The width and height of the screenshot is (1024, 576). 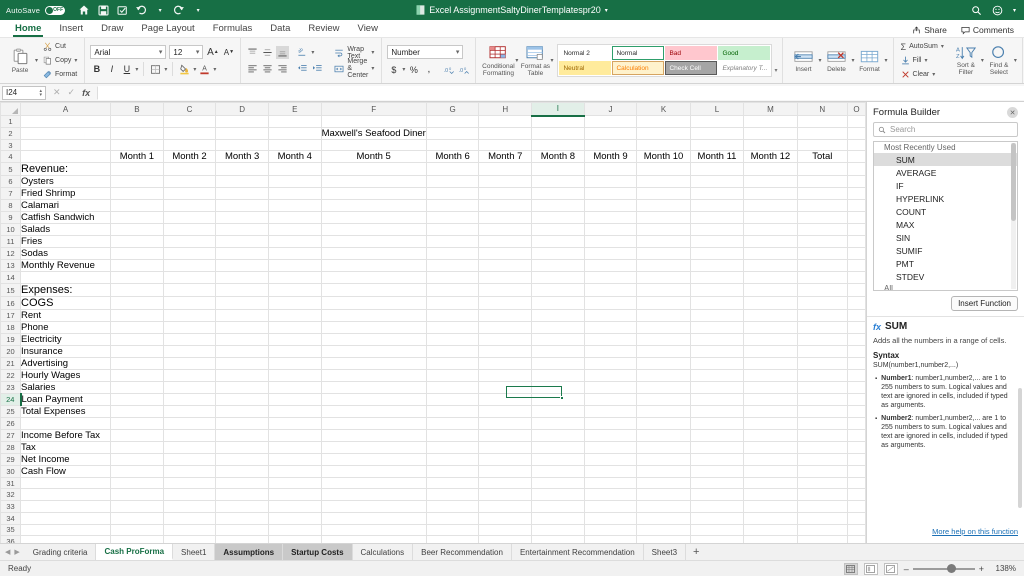 What do you see at coordinates (717, 530) in the screenshot?
I see `cell-L35` at bounding box center [717, 530].